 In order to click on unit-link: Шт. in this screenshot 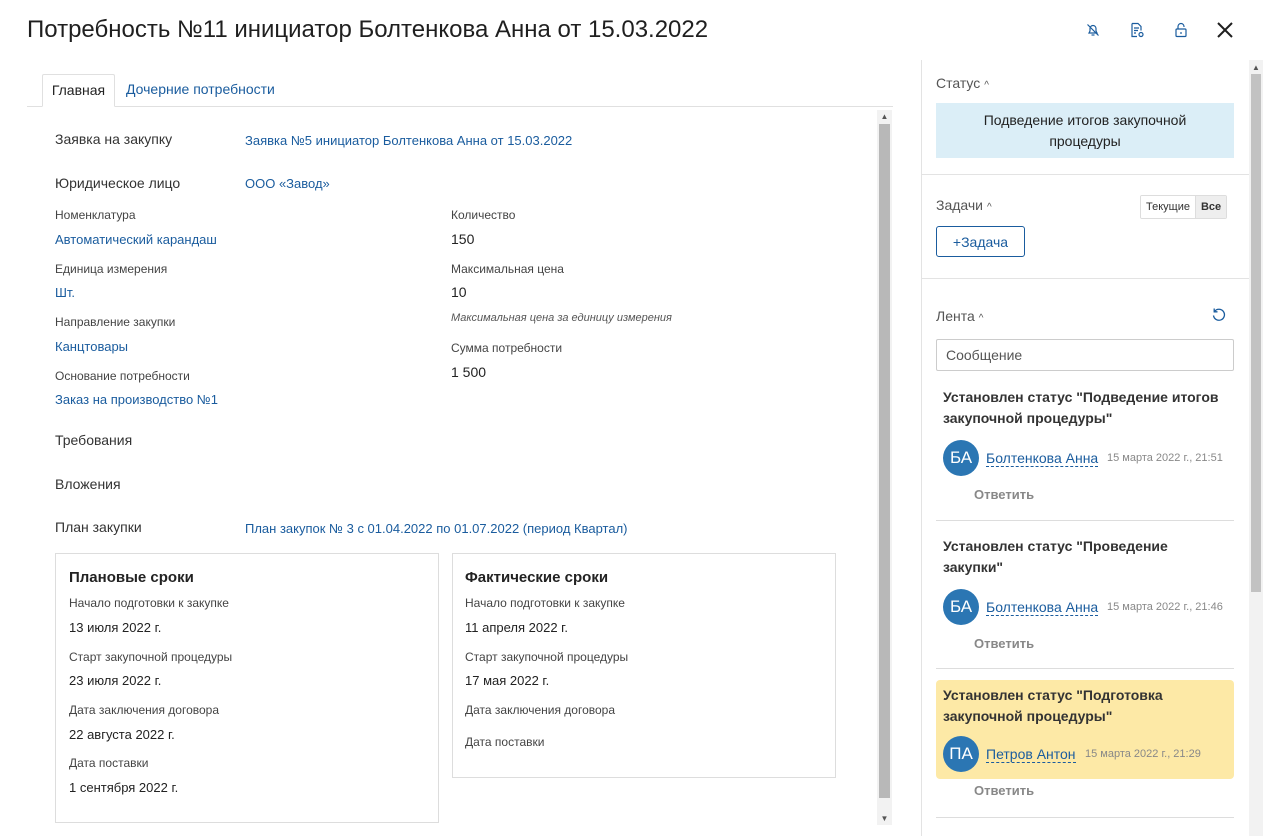, I will do `click(65, 292)`.